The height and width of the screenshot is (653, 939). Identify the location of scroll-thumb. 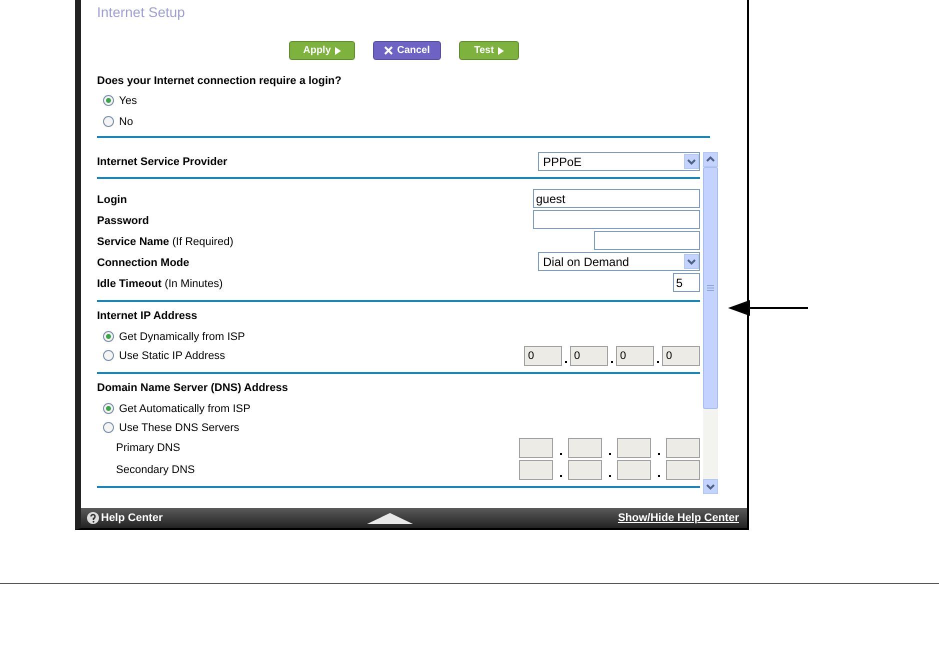
(710, 288).